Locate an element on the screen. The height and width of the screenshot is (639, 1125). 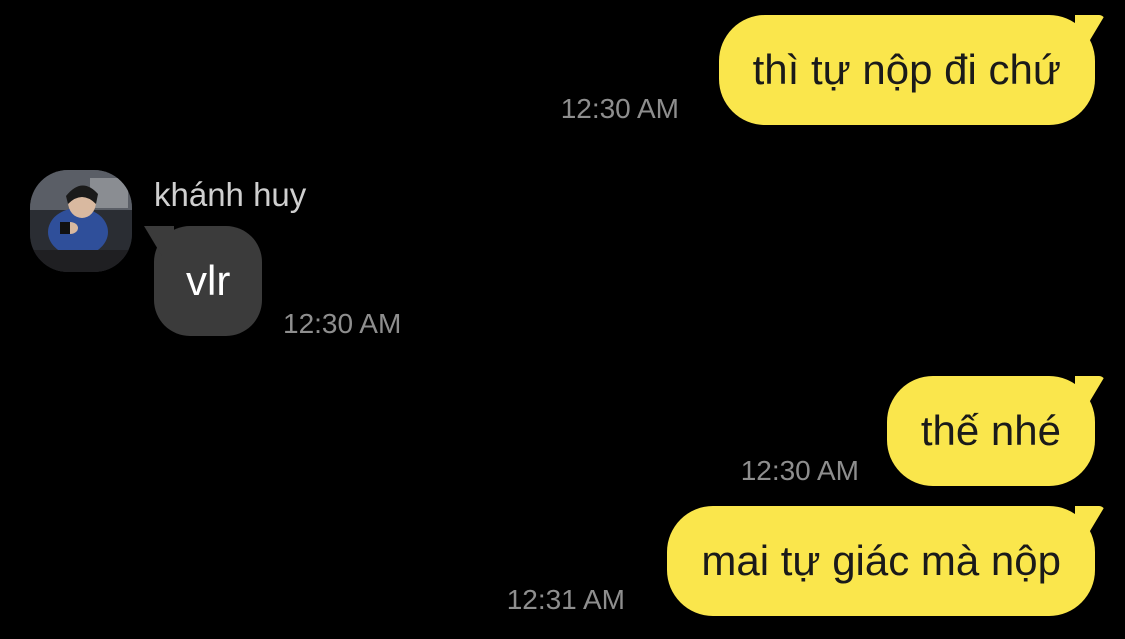
message-text: thì tự nộp đi chứ is located at coordinates (906, 69).